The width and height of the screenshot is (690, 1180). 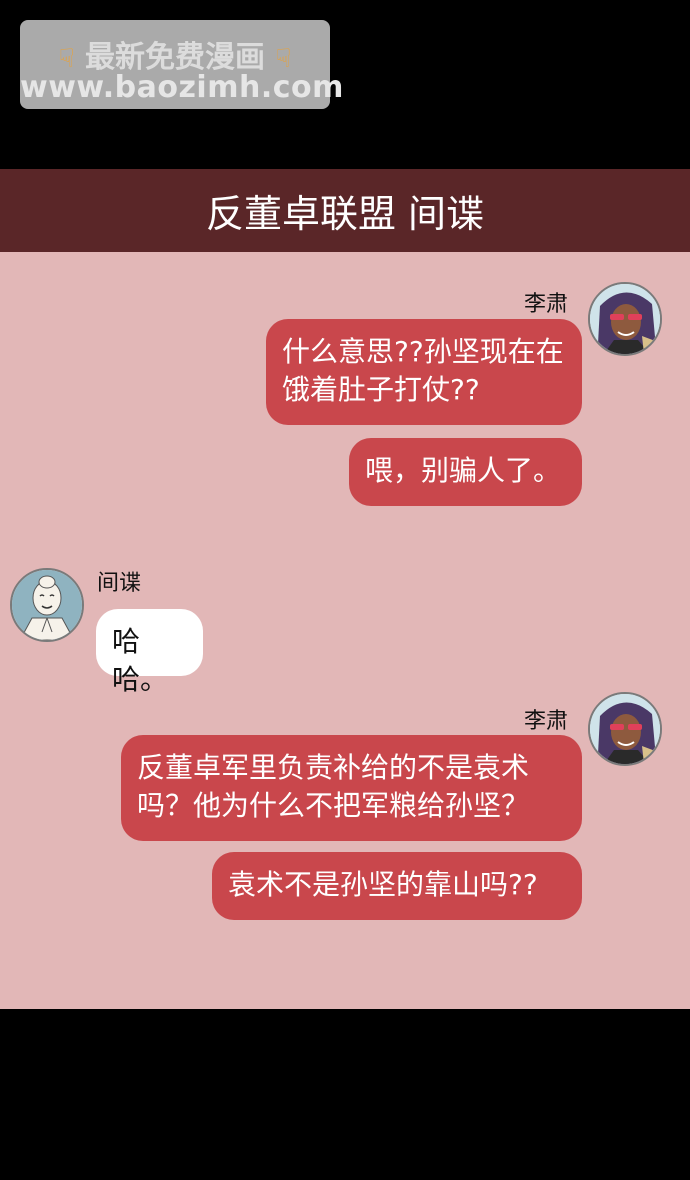 I want to click on message-bubble: 什么意思??孙坚现在在饿着肚子打仗??, so click(x=424, y=372).